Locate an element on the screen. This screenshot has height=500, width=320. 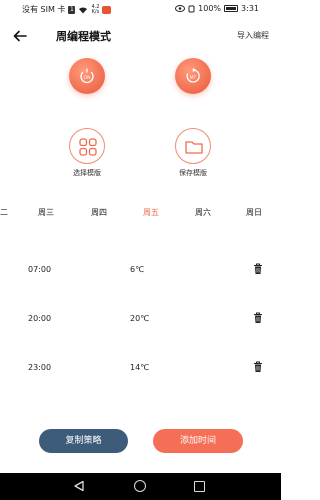
speed-unit: K/s is located at coordinates (95, 11).